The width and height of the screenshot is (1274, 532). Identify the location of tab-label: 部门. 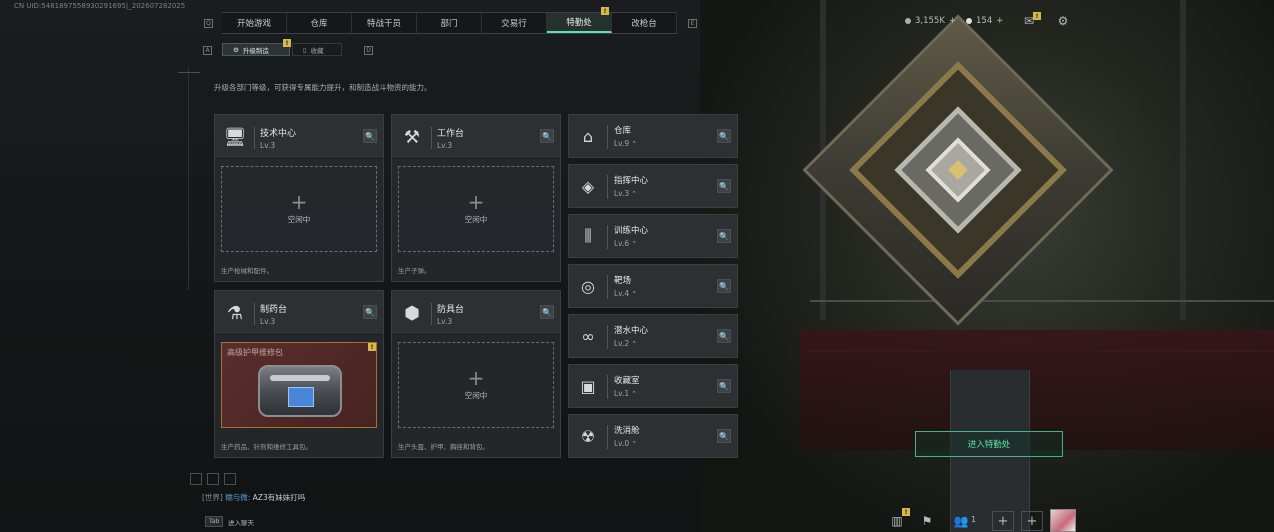
(449, 24).